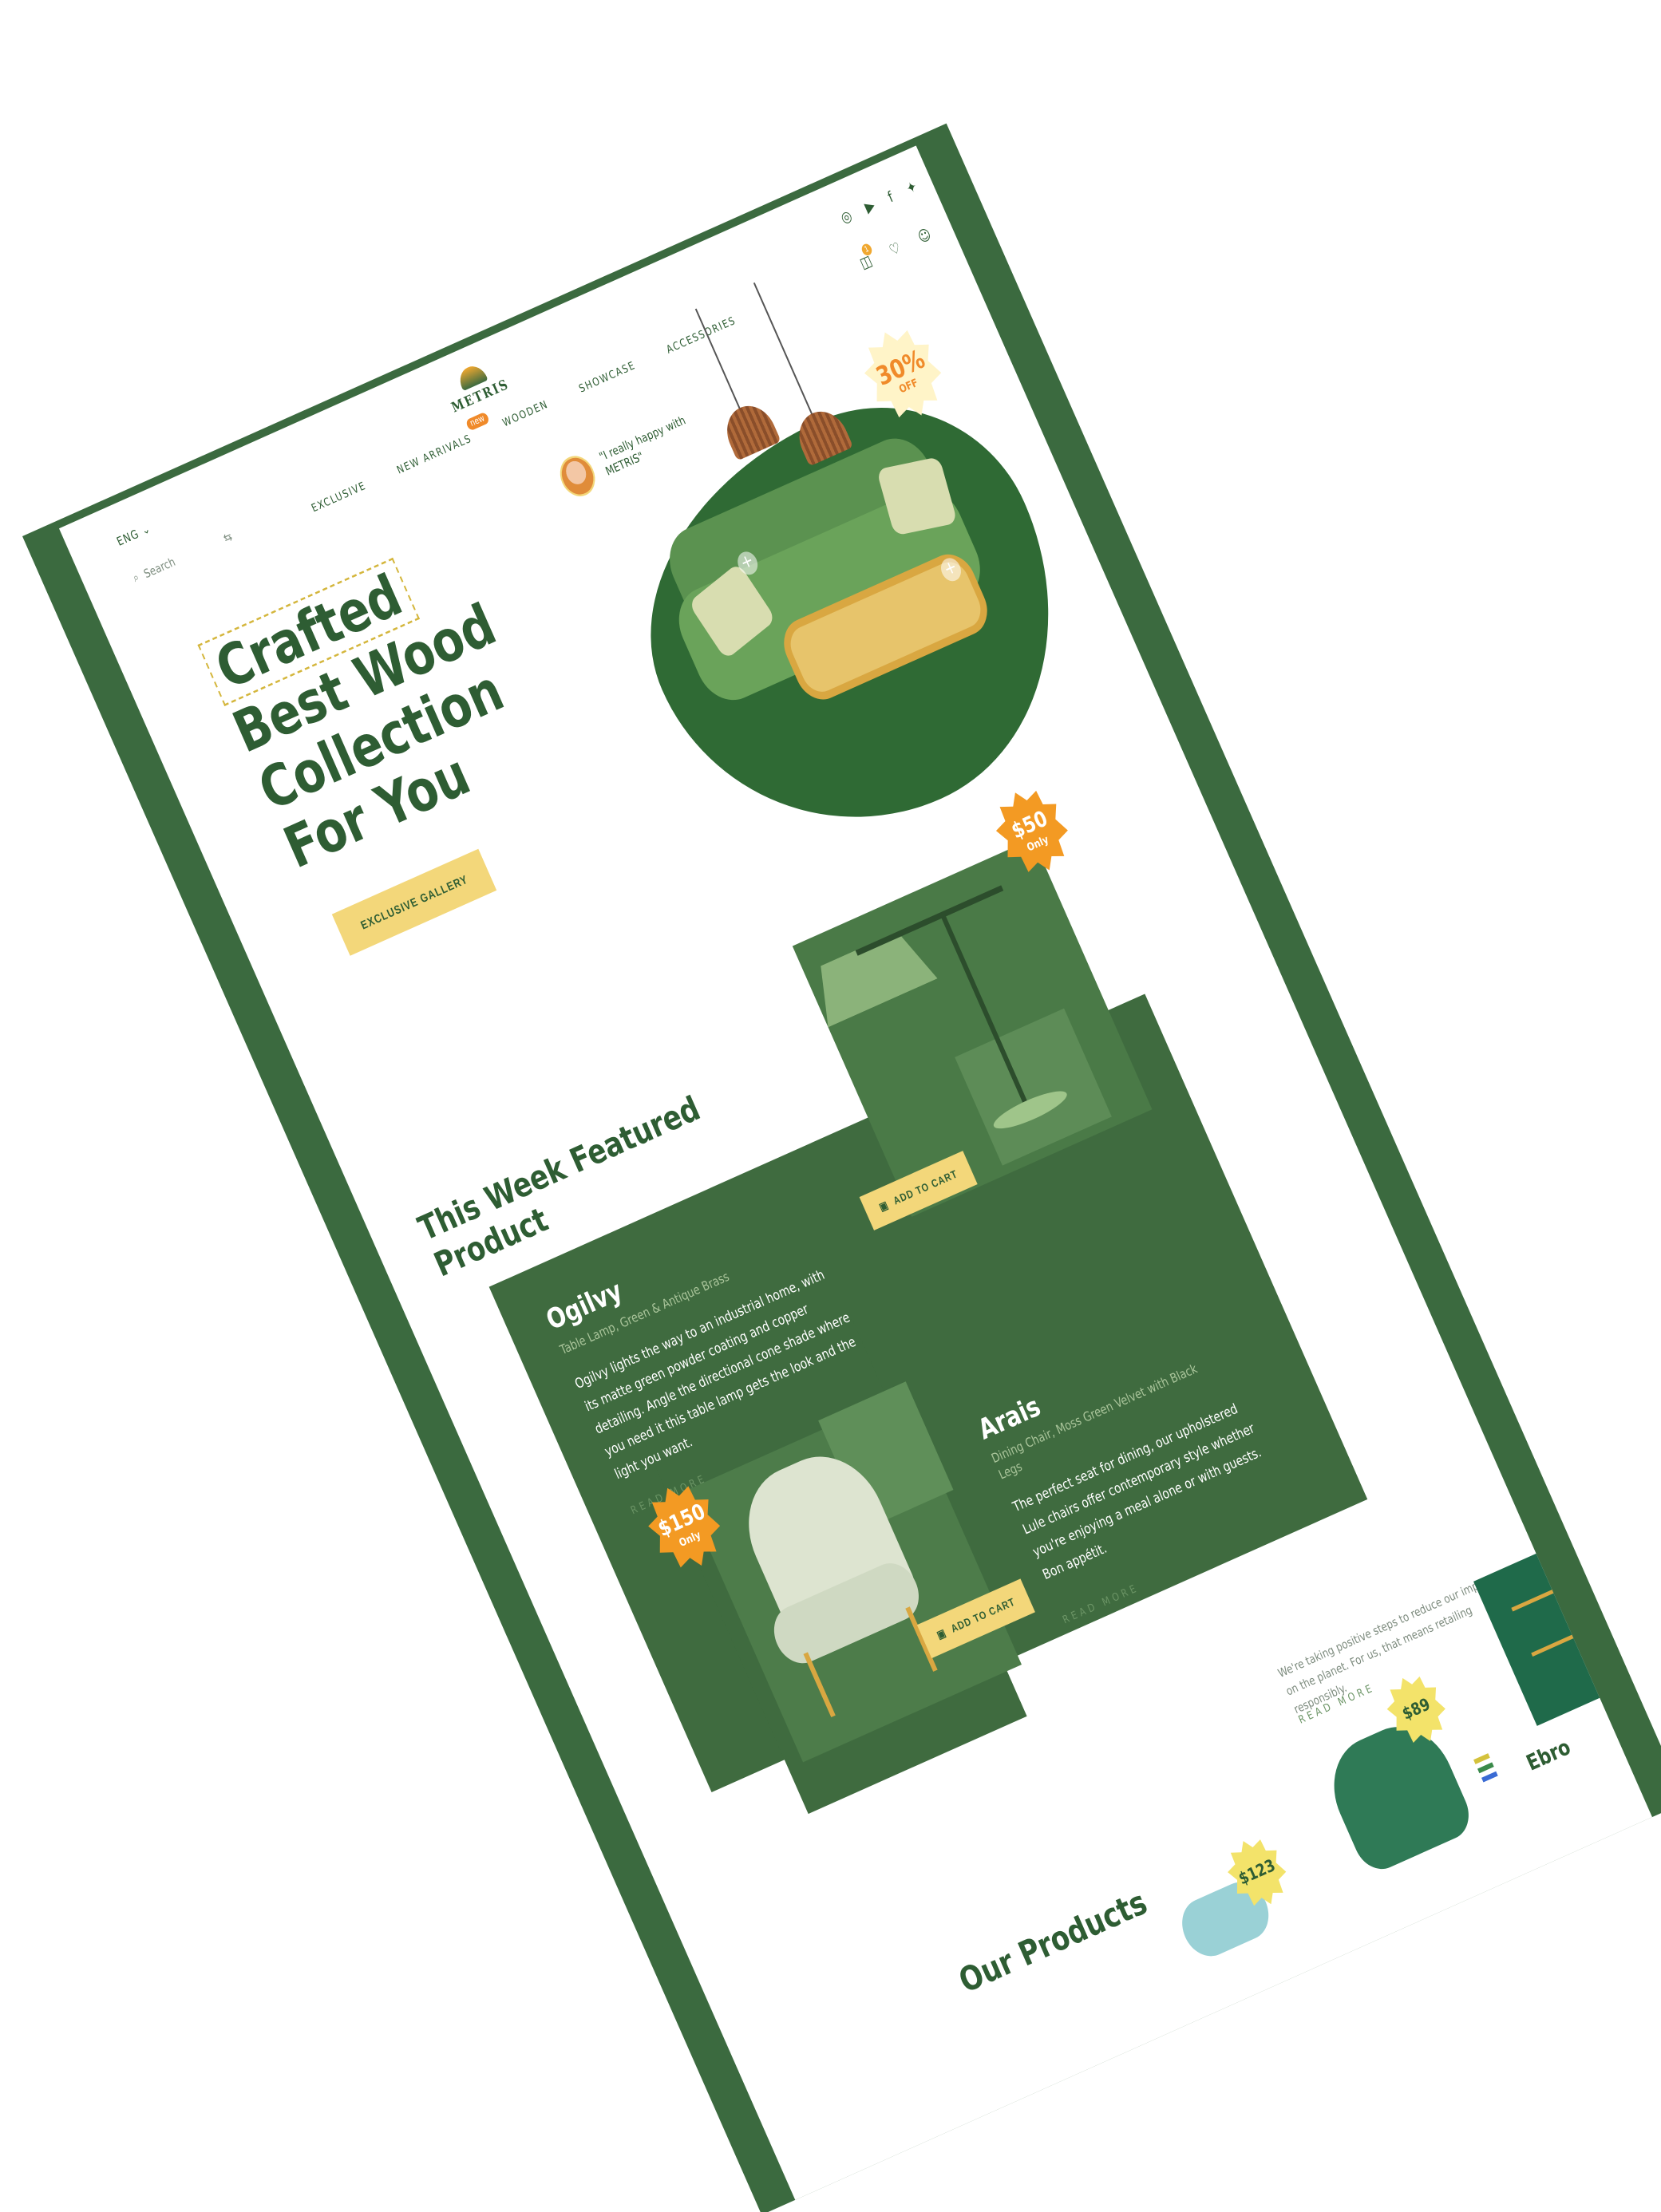  I want to click on nav-exclusive: EXCLUSIVE, so click(339, 497).